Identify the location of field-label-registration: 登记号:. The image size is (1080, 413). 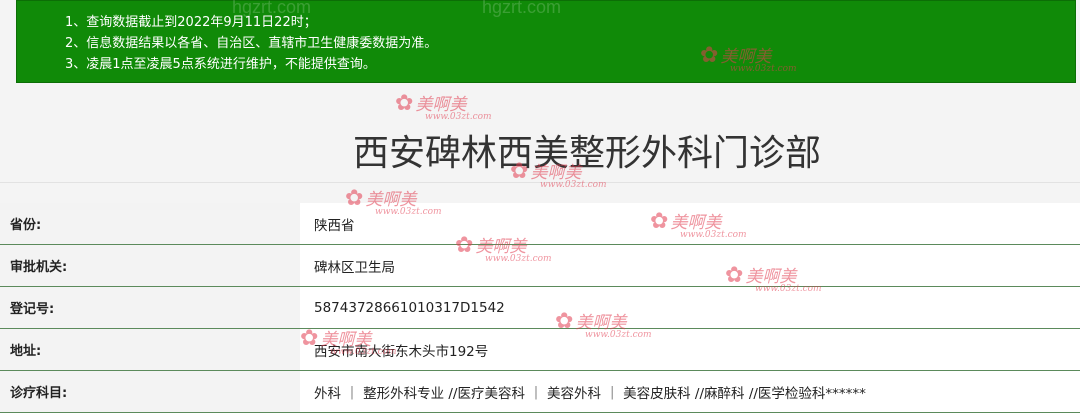
(150, 307).